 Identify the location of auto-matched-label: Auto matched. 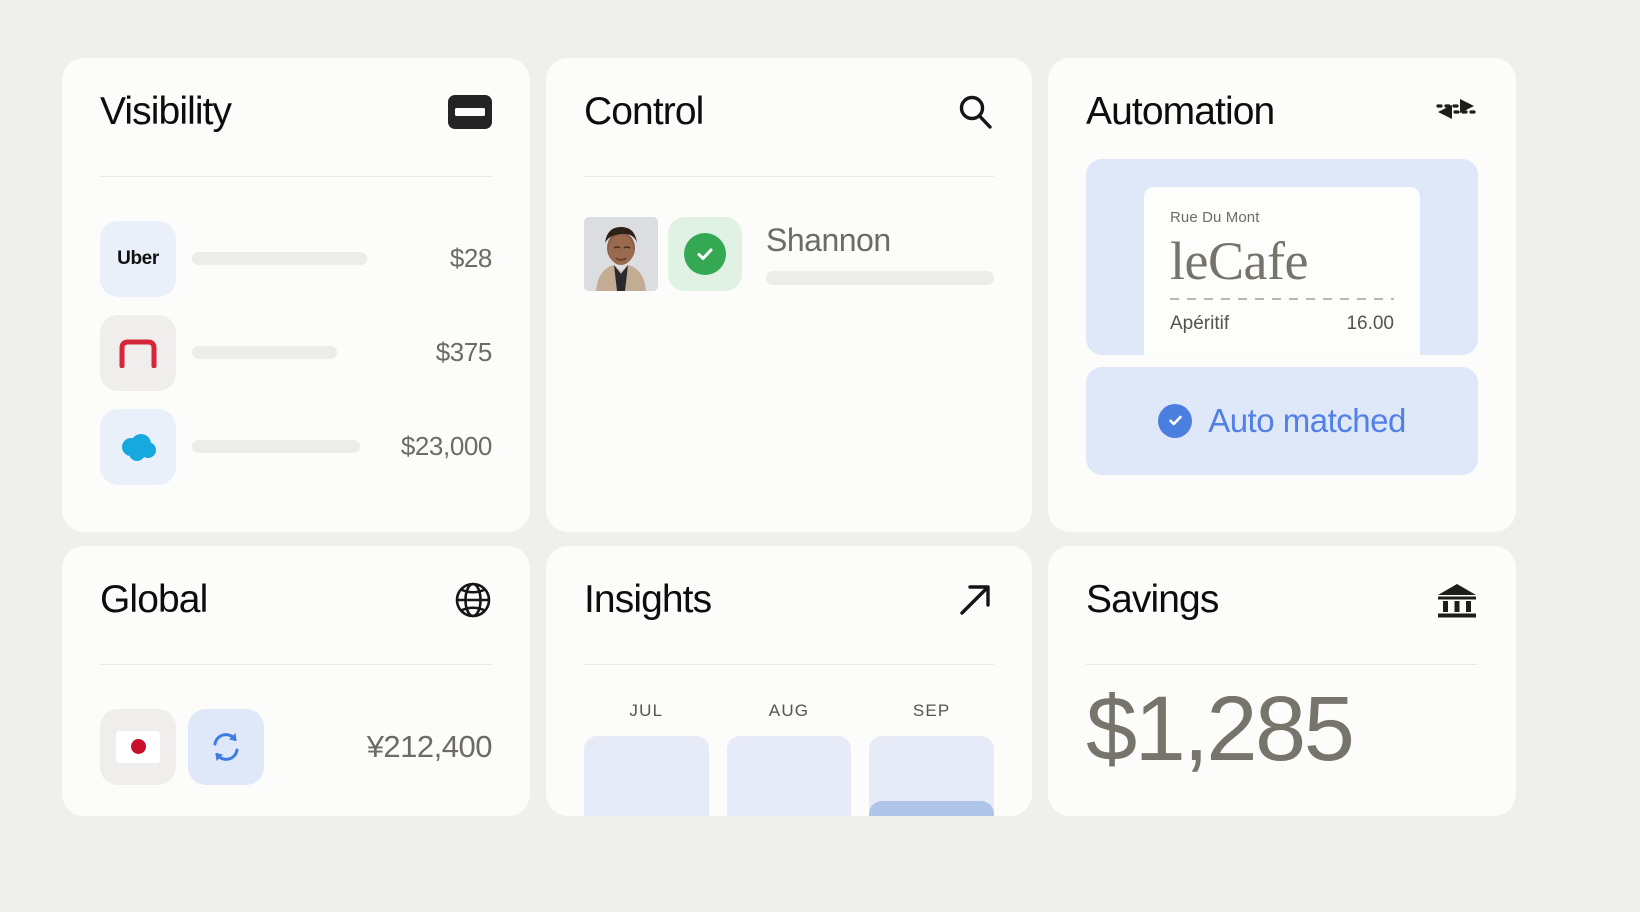
(1307, 420).